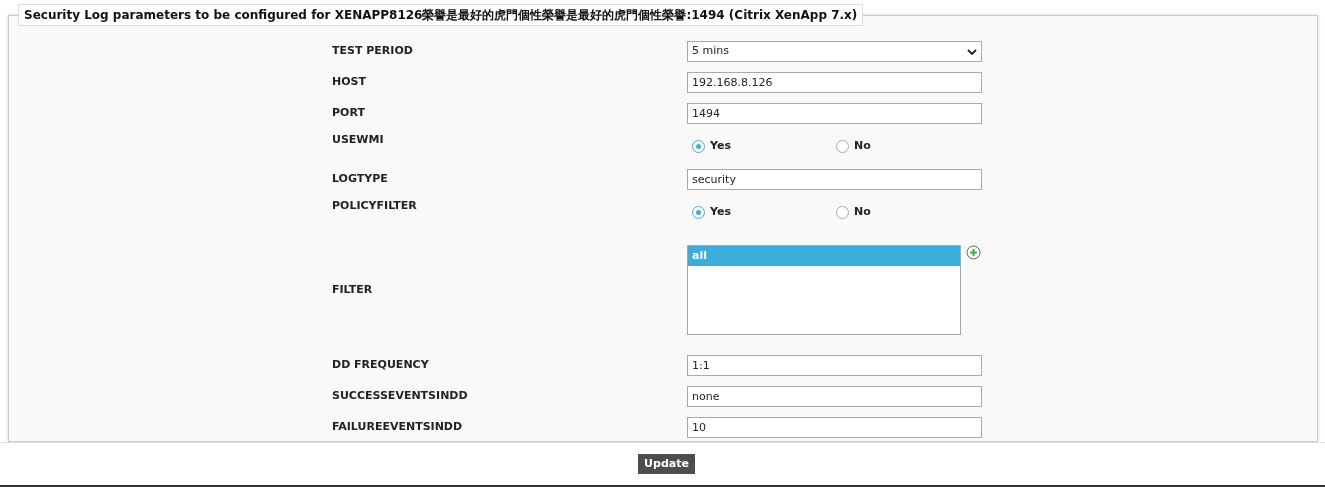  Describe the element at coordinates (834, 82) in the screenshot. I see `input-field: 192.168.8.126` at that location.